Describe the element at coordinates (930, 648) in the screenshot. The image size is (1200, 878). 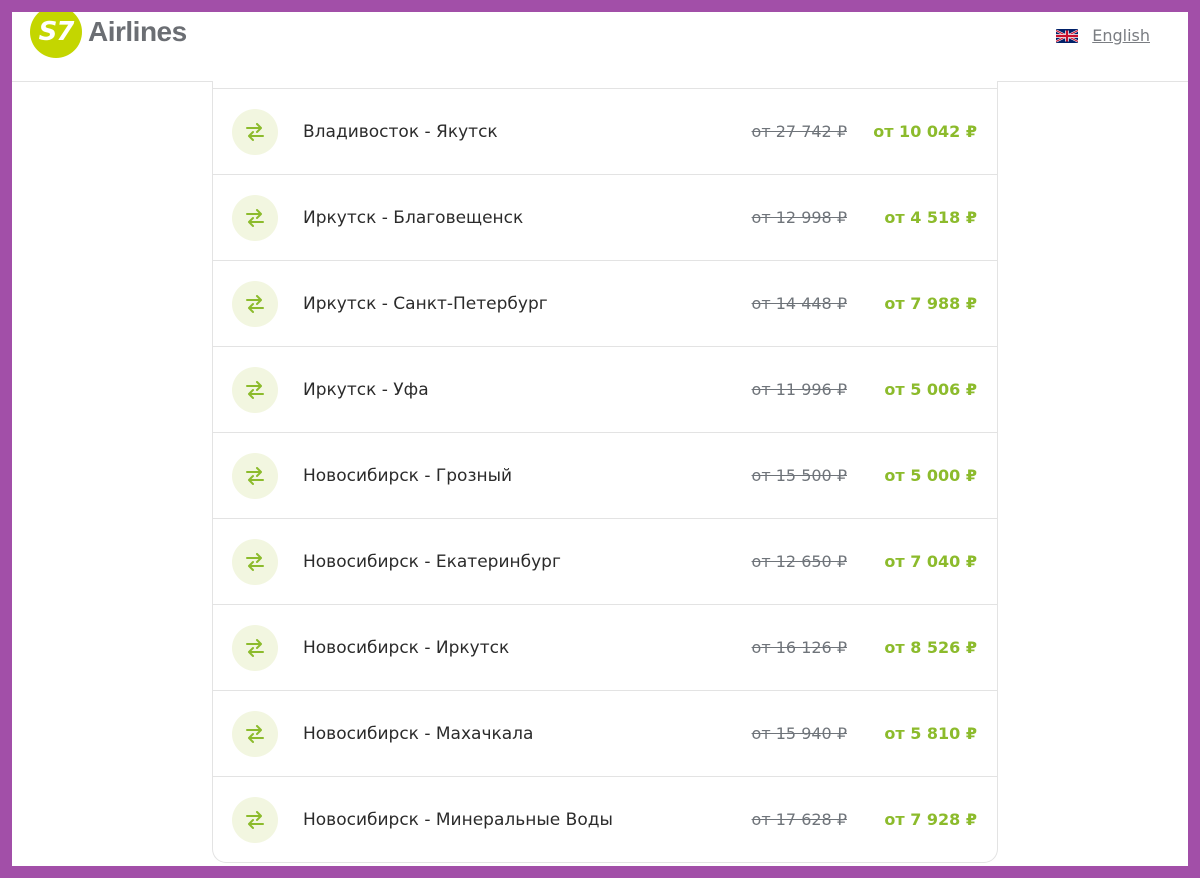
I see `new-price: от 8 526 ₽` at that location.